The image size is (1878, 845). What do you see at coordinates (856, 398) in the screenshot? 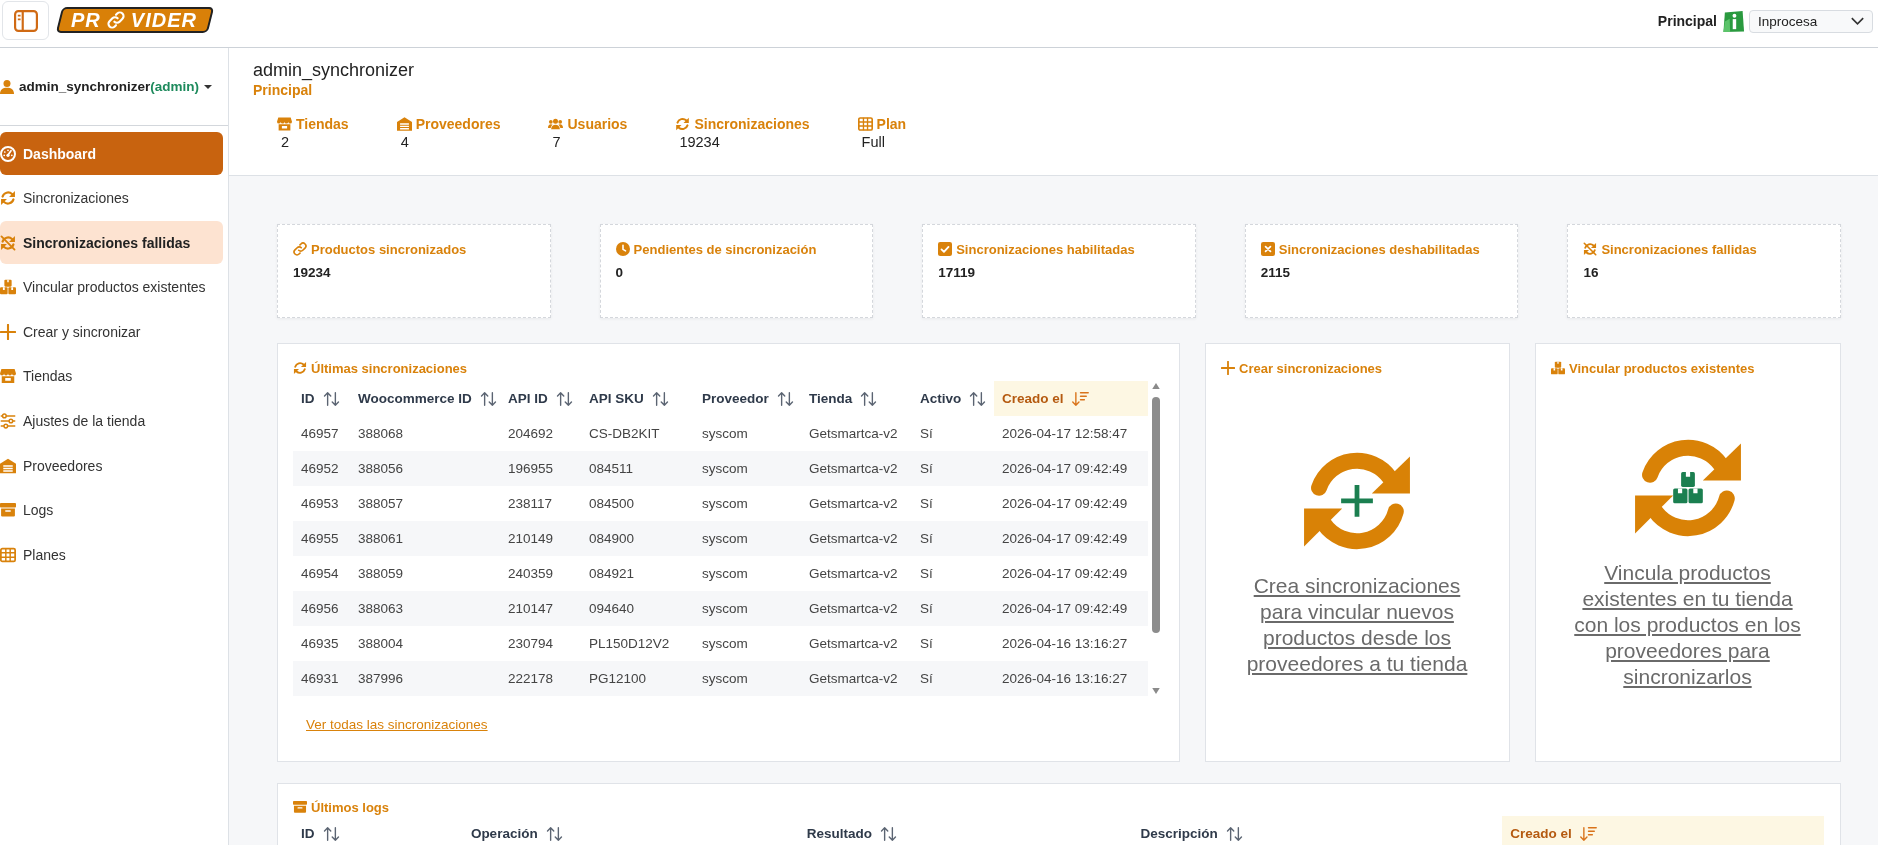
I see `column-header: Tienda` at bounding box center [856, 398].